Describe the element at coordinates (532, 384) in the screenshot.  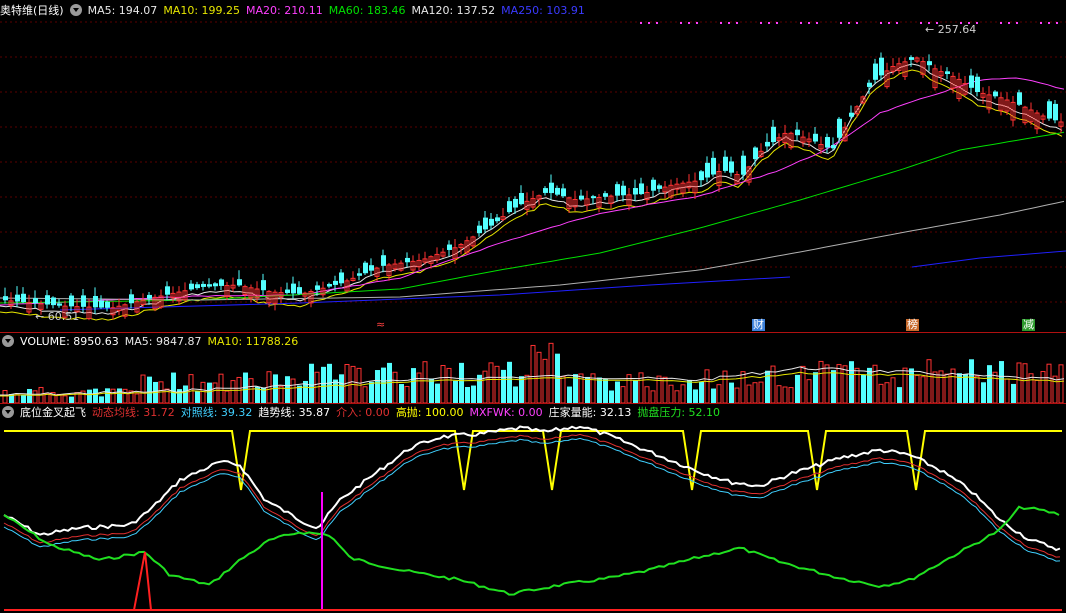
I see `volume-ma10-line` at that location.